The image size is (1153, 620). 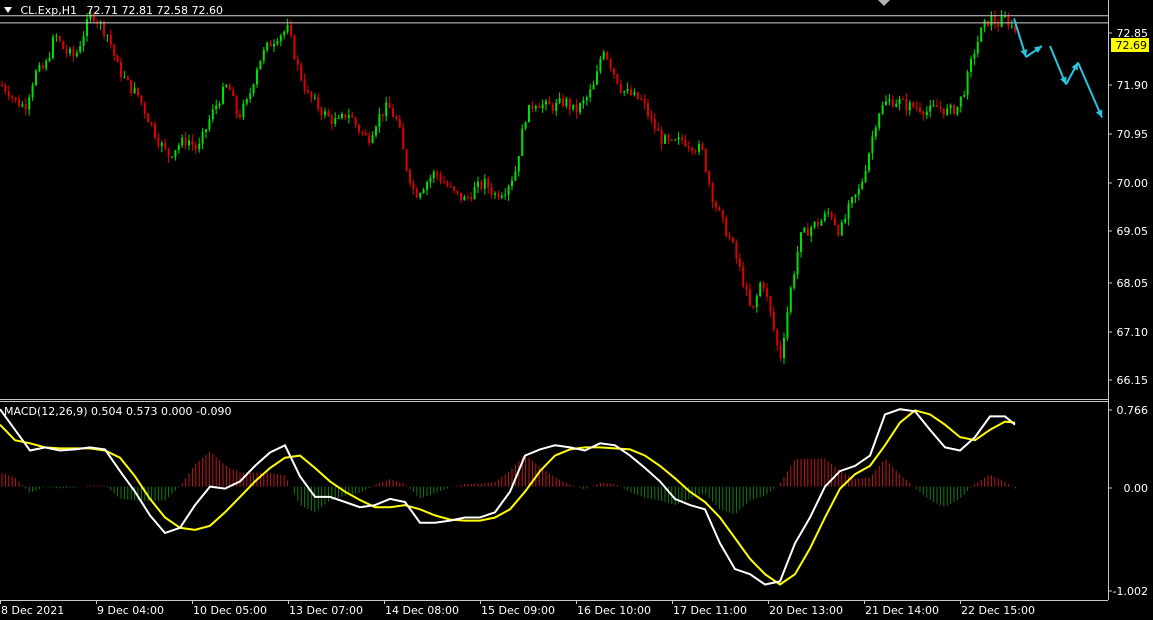 What do you see at coordinates (8, 10) in the screenshot?
I see `dropdown-triangle-icon` at bounding box center [8, 10].